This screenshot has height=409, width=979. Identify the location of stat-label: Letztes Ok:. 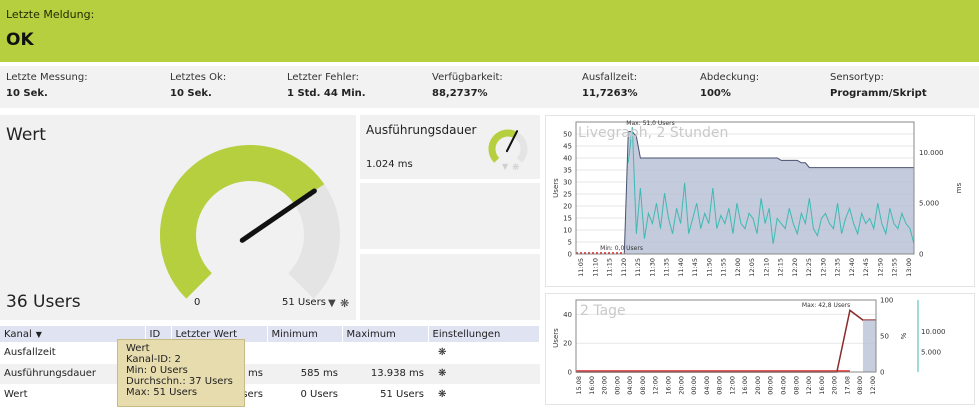
(198, 77).